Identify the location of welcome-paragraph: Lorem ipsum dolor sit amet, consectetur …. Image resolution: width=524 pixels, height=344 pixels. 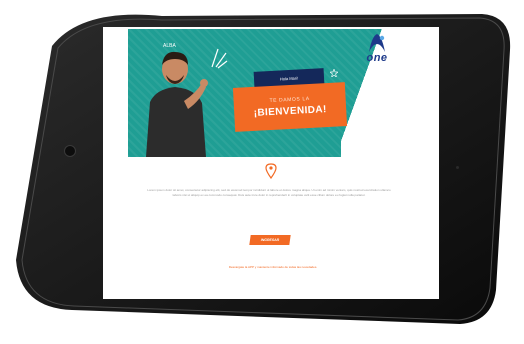
(269, 192).